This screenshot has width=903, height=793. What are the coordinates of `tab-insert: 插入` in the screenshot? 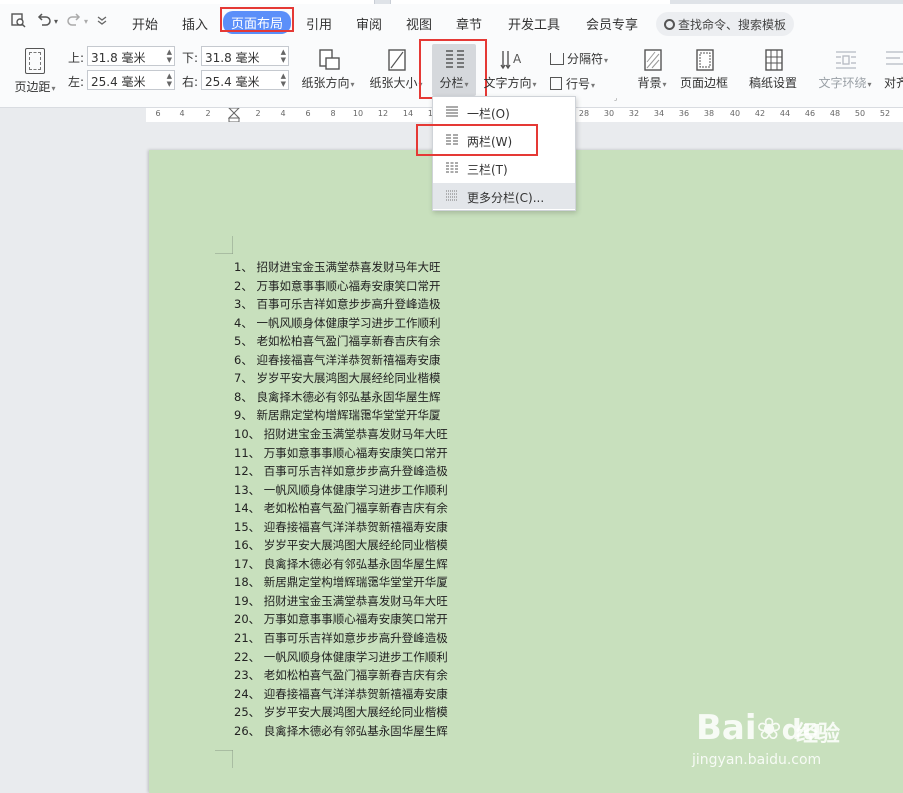 It's located at (195, 23).